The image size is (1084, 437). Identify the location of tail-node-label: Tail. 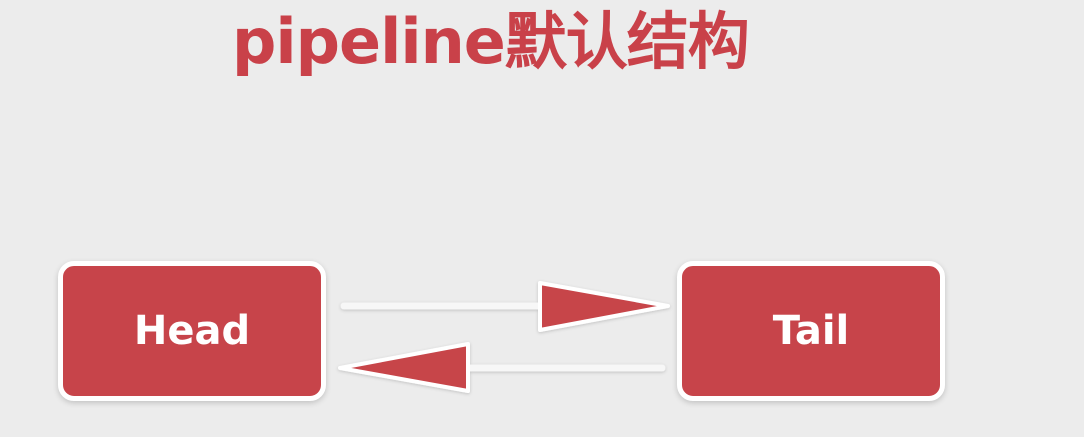
(811, 331).